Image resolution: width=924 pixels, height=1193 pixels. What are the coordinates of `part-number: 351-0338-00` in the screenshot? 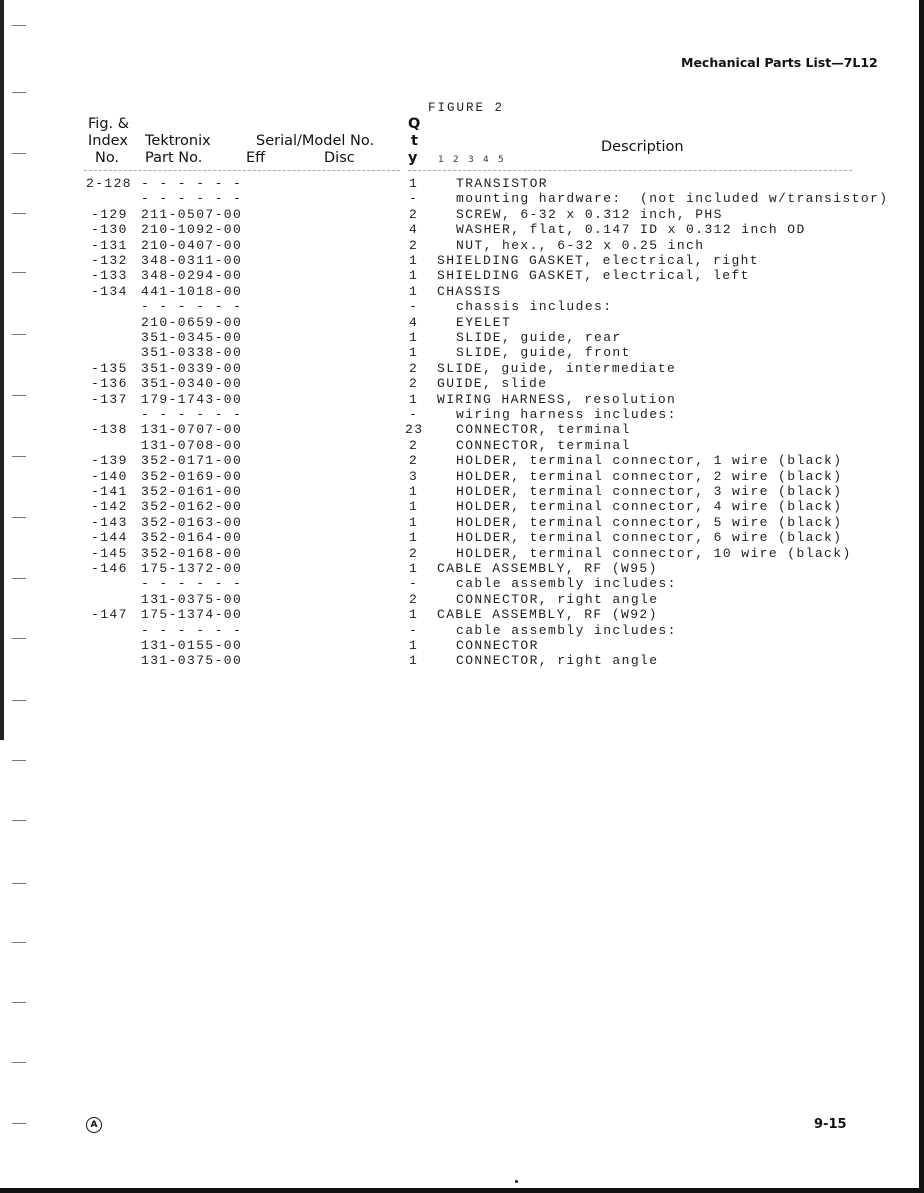 It's located at (192, 353).